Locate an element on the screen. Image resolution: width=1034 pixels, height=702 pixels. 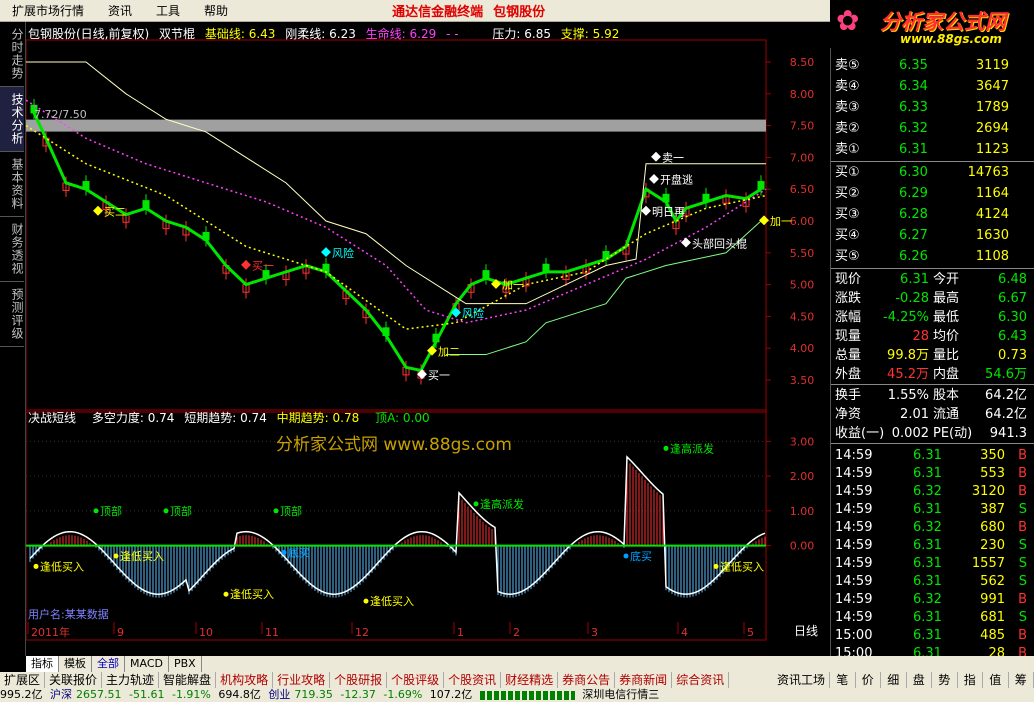
tick-row: 14:59 6.32 680 B is located at coordinates (932, 527).